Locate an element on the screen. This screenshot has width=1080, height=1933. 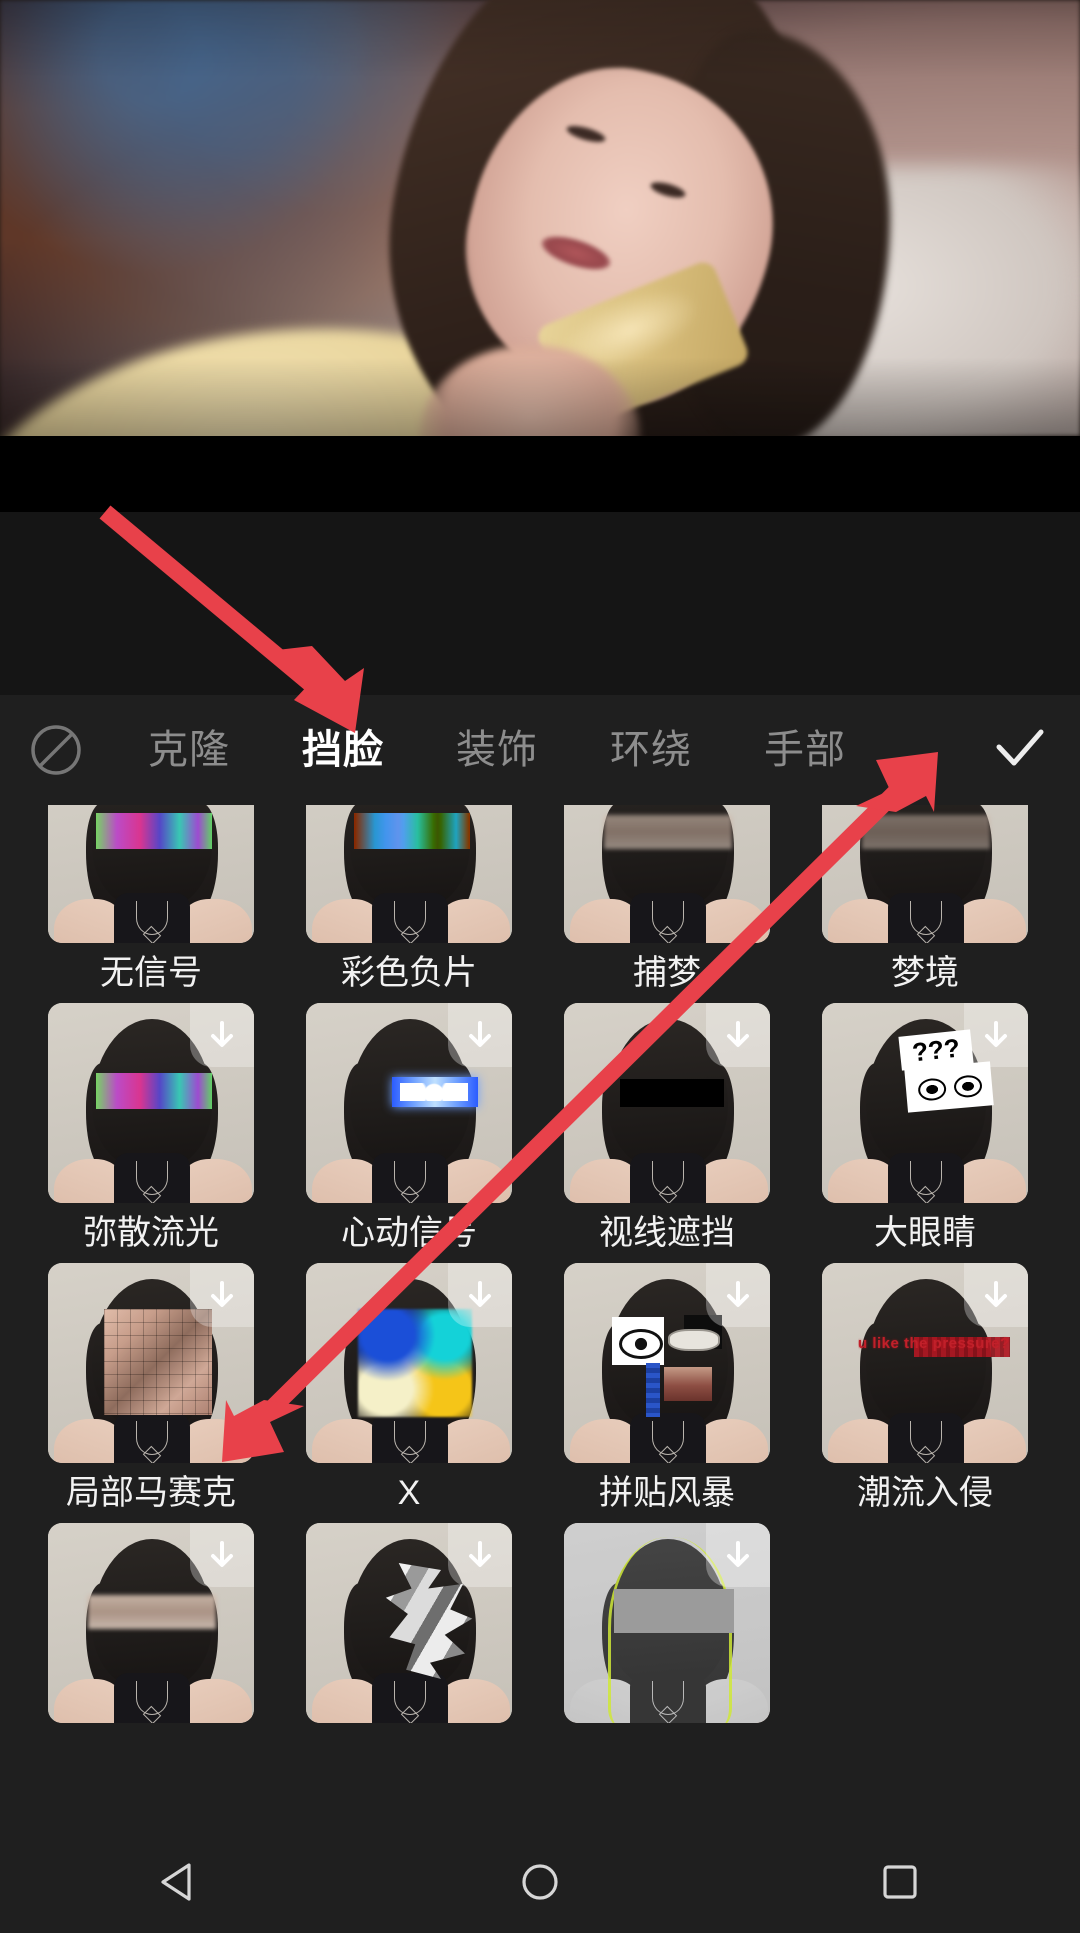
effect-label: 弥散流光 is located at coordinates (151, 1233).